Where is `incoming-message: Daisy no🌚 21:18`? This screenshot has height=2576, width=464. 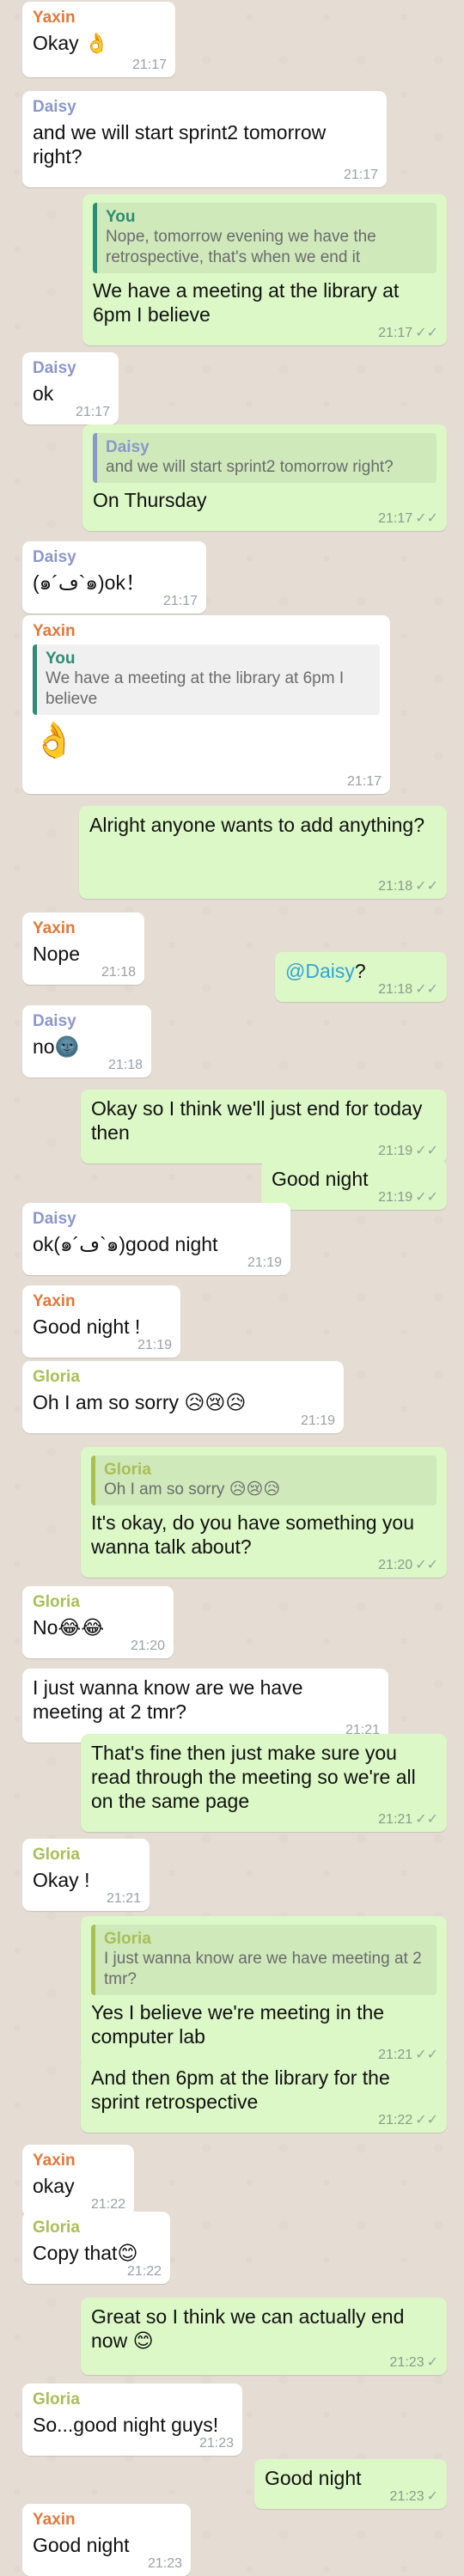 incoming-message: Daisy no🌚 21:18 is located at coordinates (86, 1041).